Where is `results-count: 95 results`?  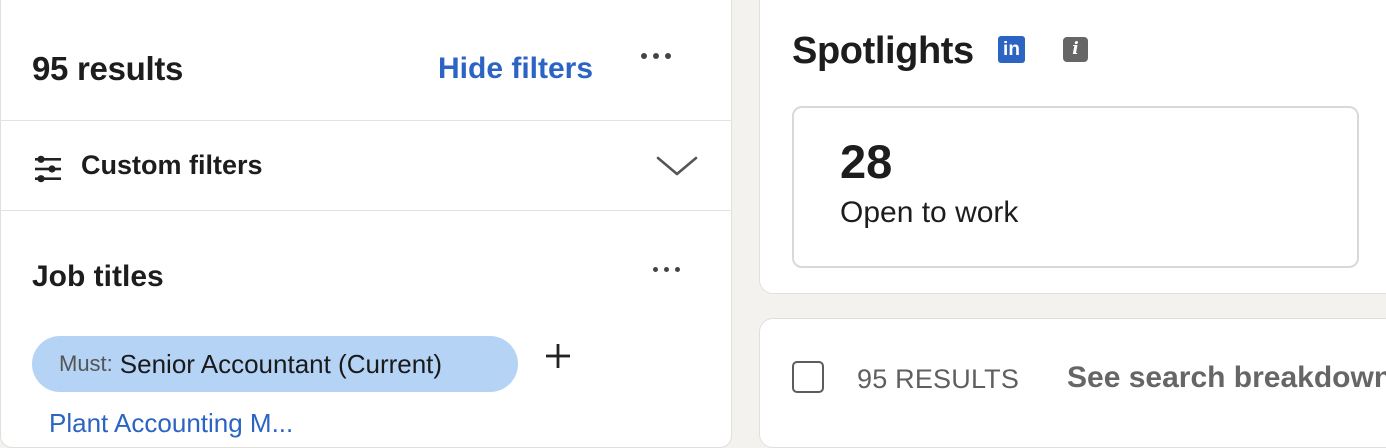
results-count: 95 results is located at coordinates (108, 68).